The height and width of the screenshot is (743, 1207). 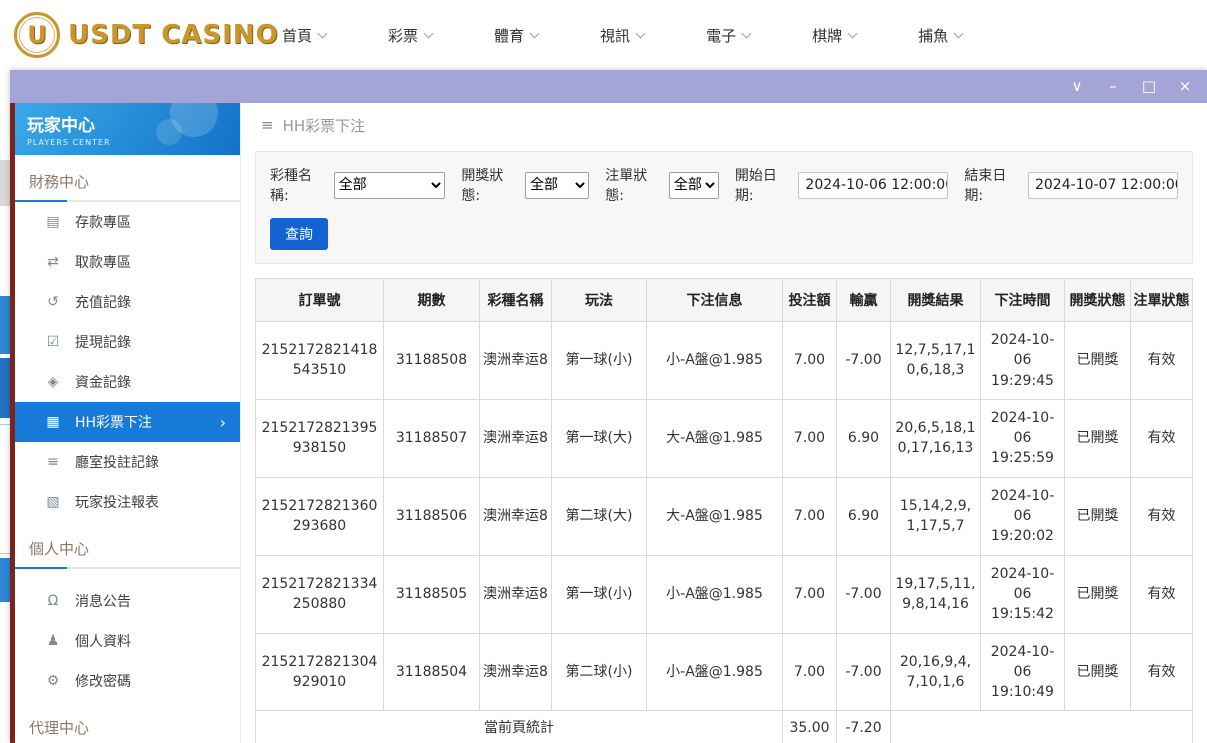 What do you see at coordinates (431, 594) in the screenshot?
I see `cell-period: 31188505` at bounding box center [431, 594].